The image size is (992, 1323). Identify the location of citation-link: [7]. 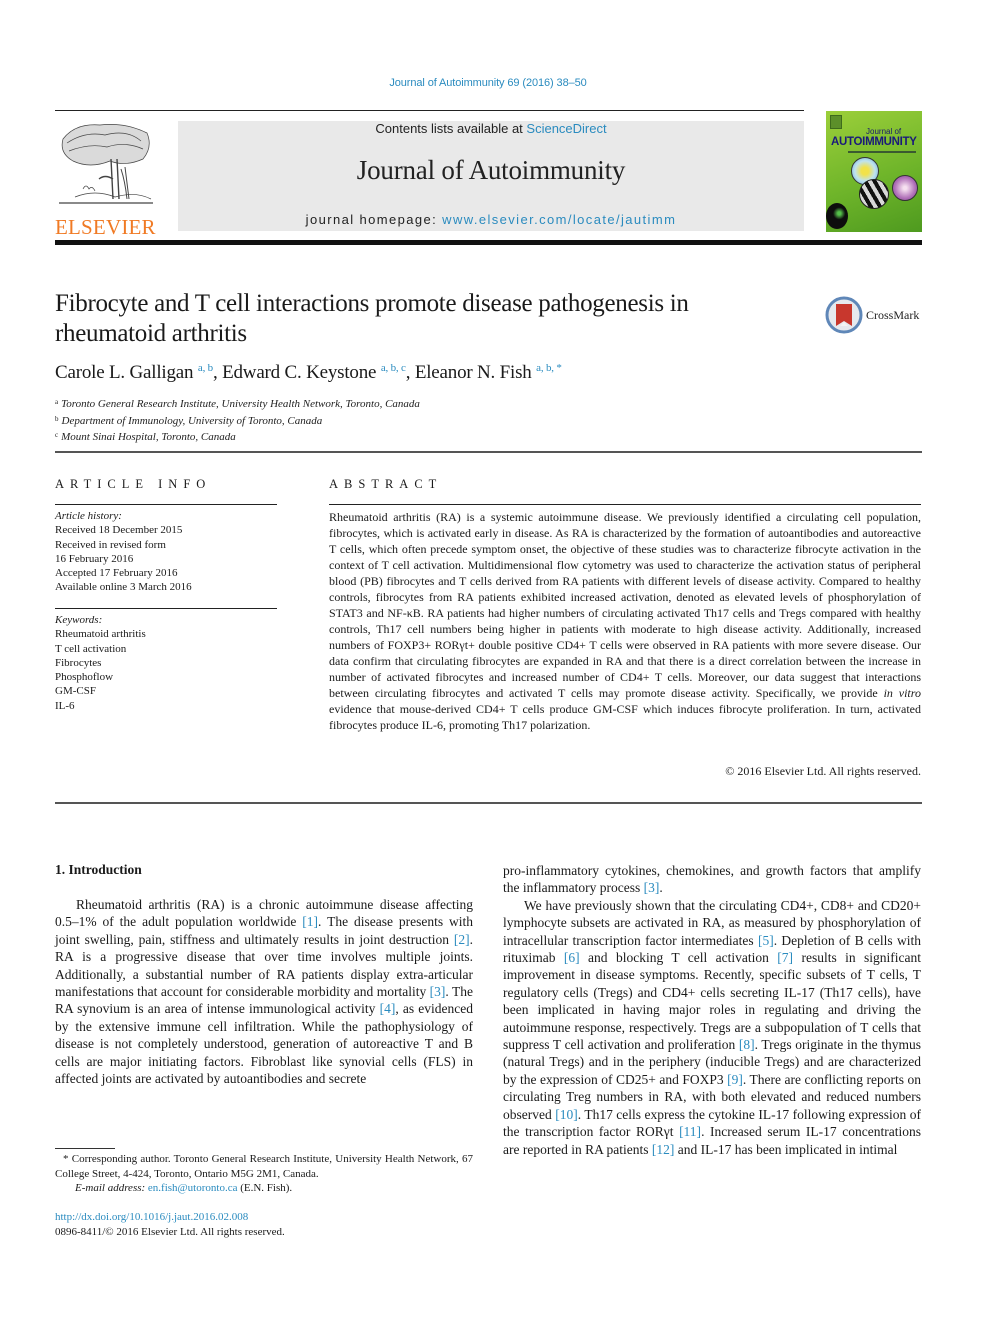
(785, 957).